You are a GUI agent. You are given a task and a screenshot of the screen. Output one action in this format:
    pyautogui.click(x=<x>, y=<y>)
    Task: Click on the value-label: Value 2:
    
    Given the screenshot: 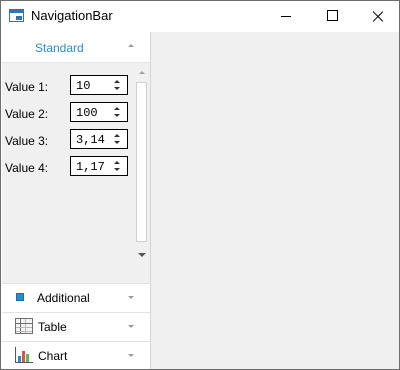 What is the action you would take?
    pyautogui.click(x=27, y=114)
    